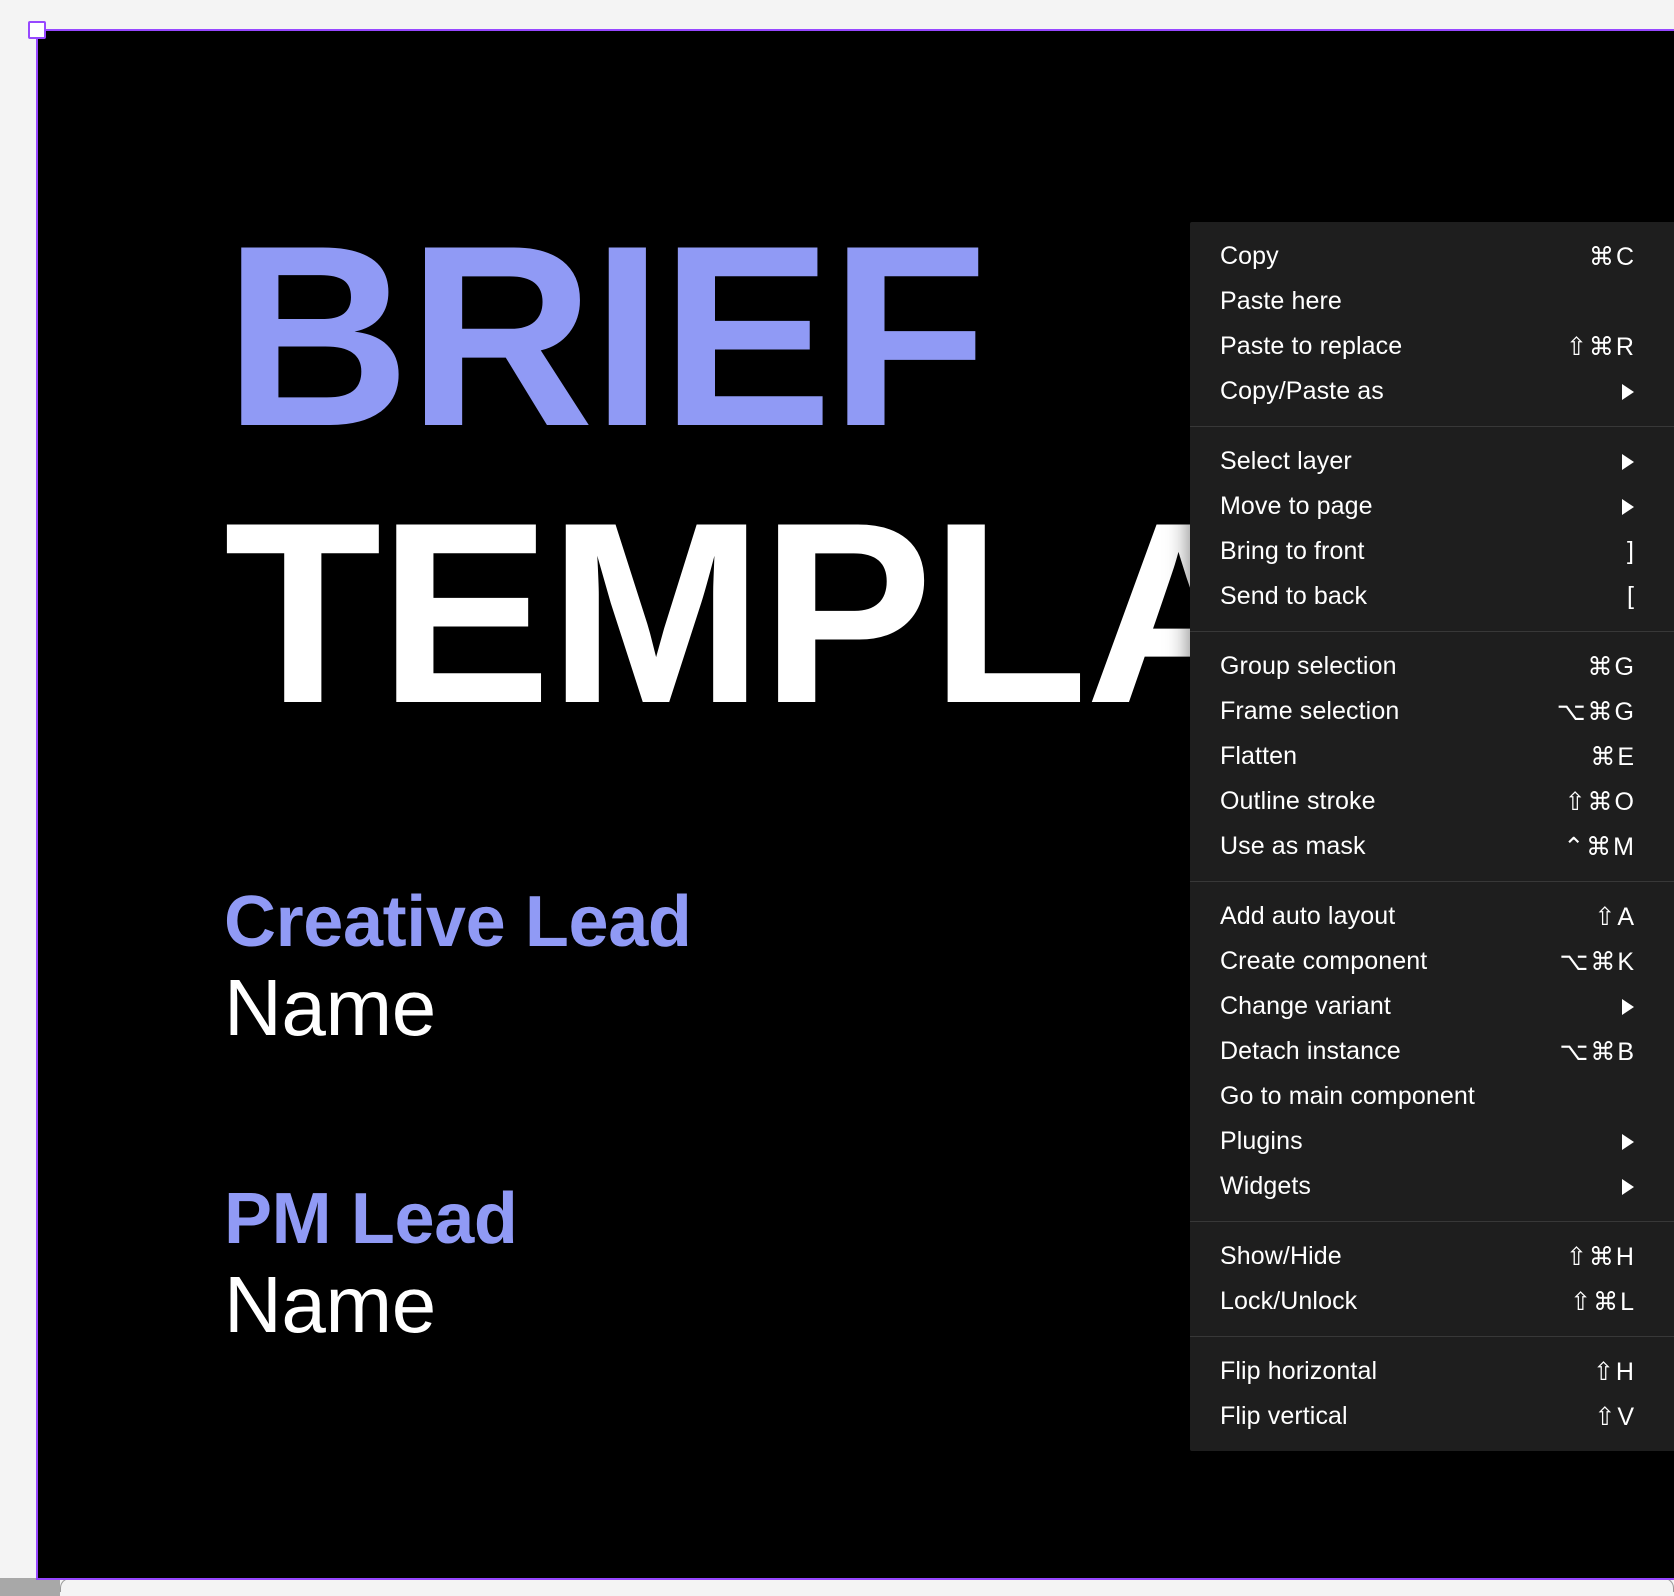 Image resolution: width=1674 pixels, height=1596 pixels. Describe the element at coordinates (1432, 1256) in the screenshot. I see `menu-item-show-hide: Show/Hide ⇧⌘H` at that location.